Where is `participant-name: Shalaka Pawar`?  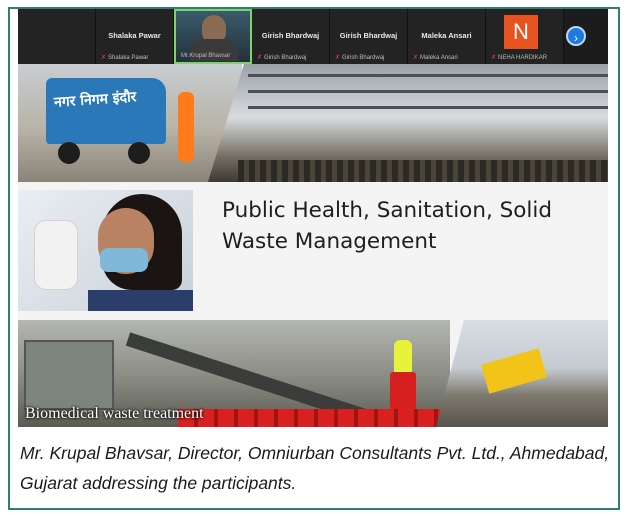 participant-name: Shalaka Pawar is located at coordinates (134, 35).